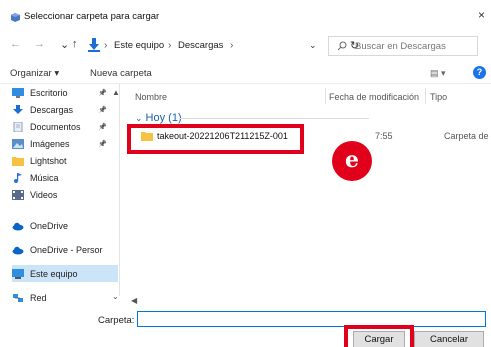 This screenshot has height=347, width=491. What do you see at coordinates (200, 45) in the screenshot?
I see `breadcrumb-descargas: Descargas` at bounding box center [200, 45].